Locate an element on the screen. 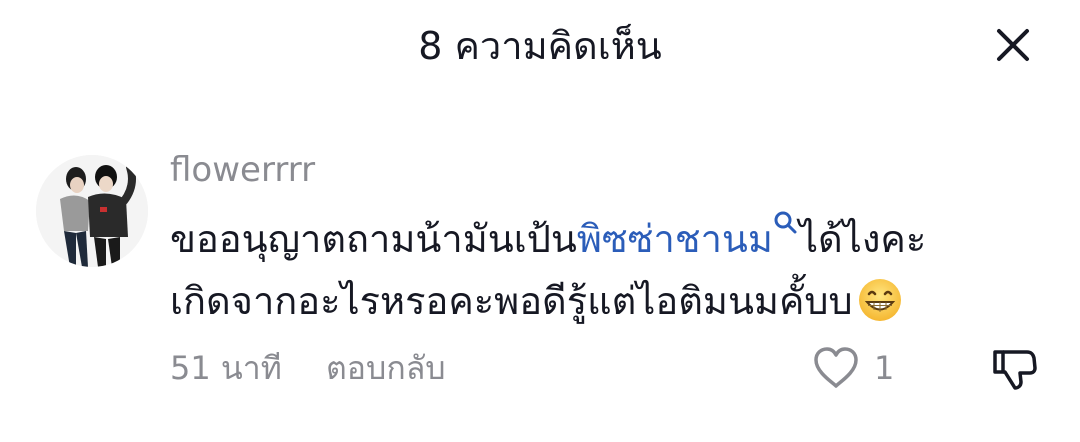 The width and height of the screenshot is (1080, 442). comment-line-2: เกิดจากอะไรหรอคะพอดีรู้แต่ไอติมนมคั้บบ is located at coordinates (605, 301).